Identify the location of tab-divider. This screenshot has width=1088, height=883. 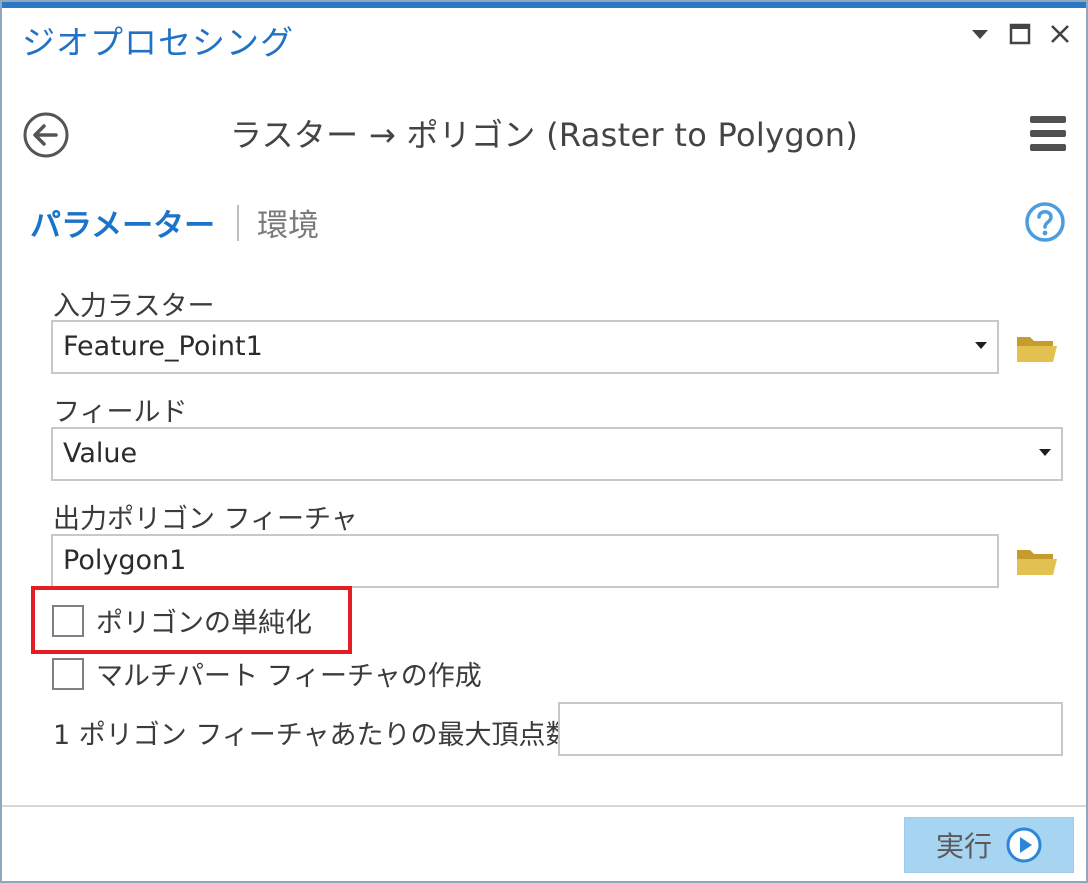
(238, 222).